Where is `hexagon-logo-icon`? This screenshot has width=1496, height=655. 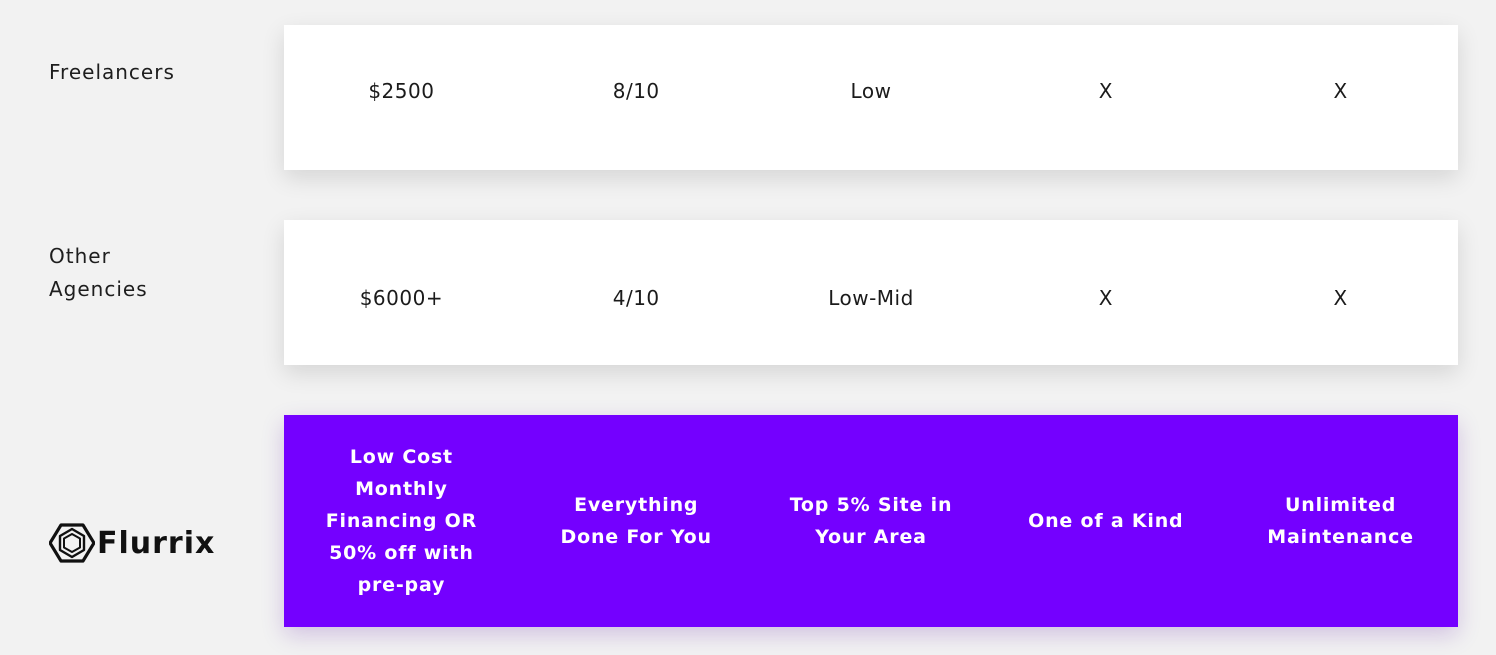
hexagon-logo-icon is located at coordinates (72, 543).